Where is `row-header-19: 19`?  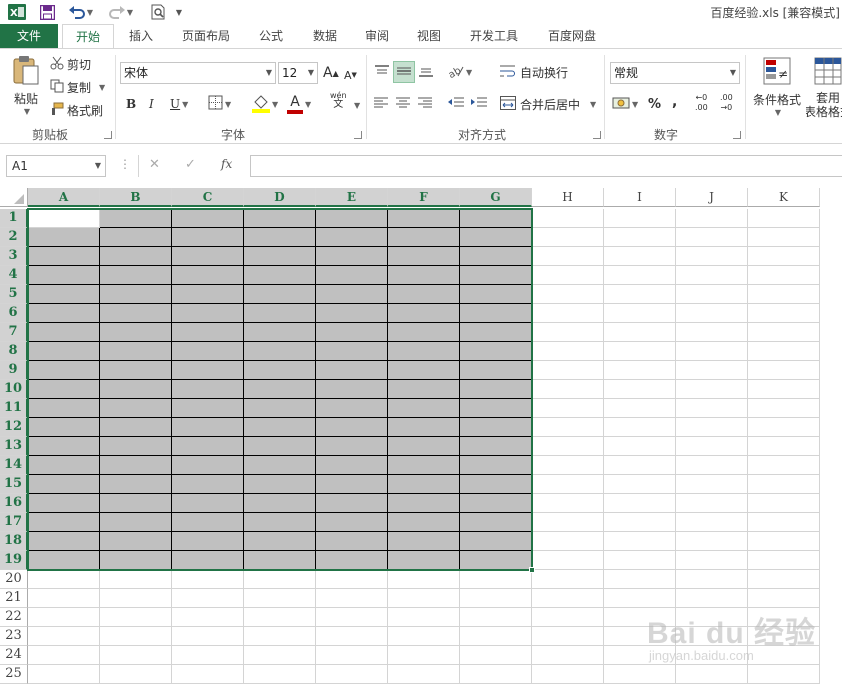
row-header-19: 19 is located at coordinates (14, 560).